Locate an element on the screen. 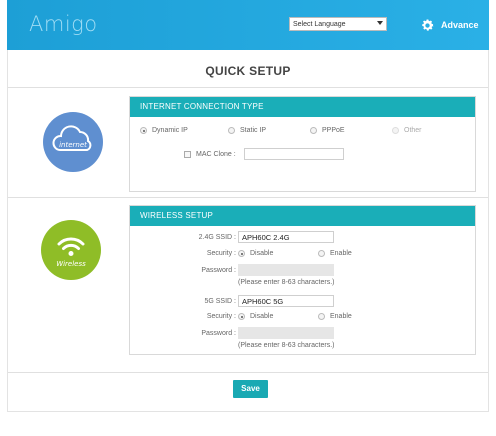 This screenshot has height=436, width=496. radio-label: Other is located at coordinates (413, 130).